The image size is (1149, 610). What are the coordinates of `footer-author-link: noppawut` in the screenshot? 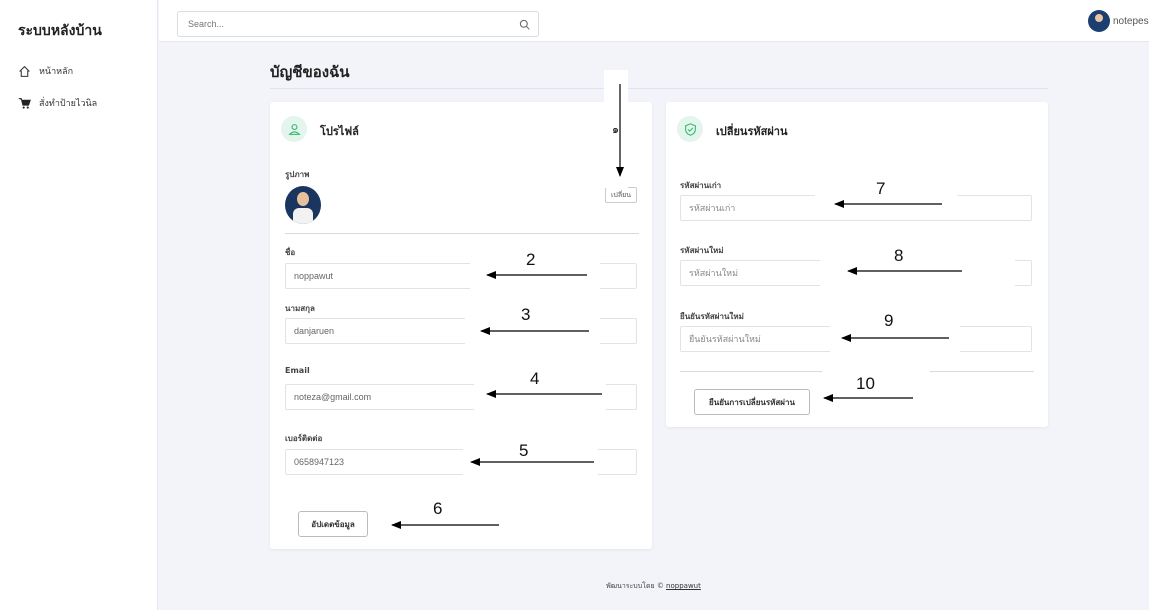 It's located at (683, 586).